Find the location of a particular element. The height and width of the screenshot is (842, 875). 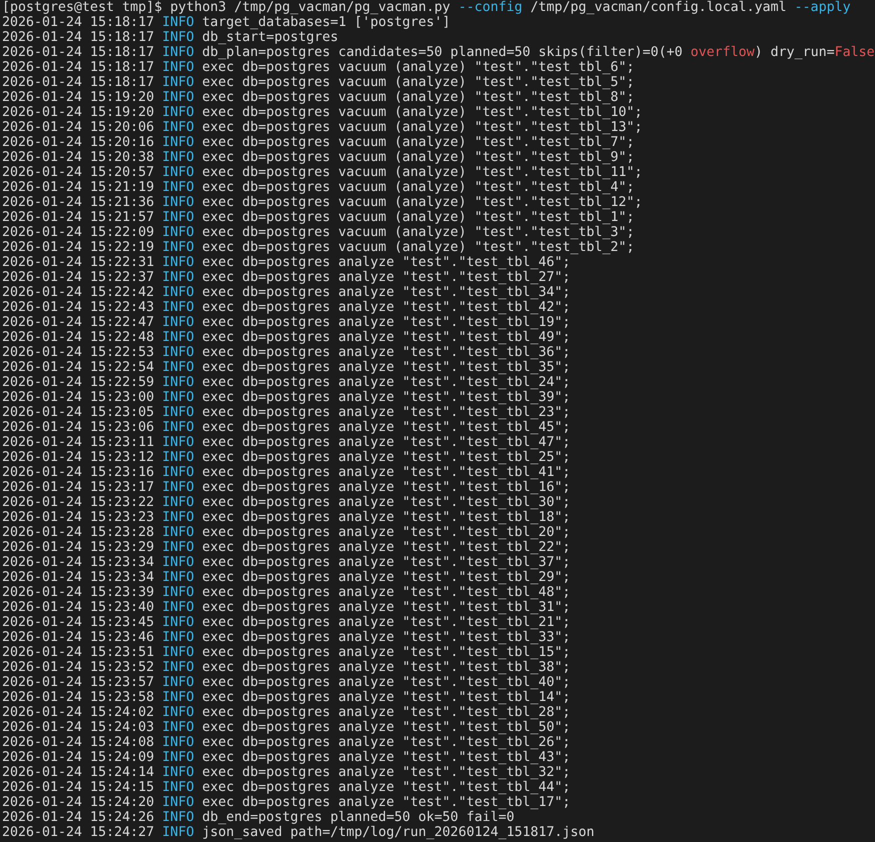

log-message: json_saved path=/tmp/log/run_20260124_151817.json is located at coordinates (398, 832).